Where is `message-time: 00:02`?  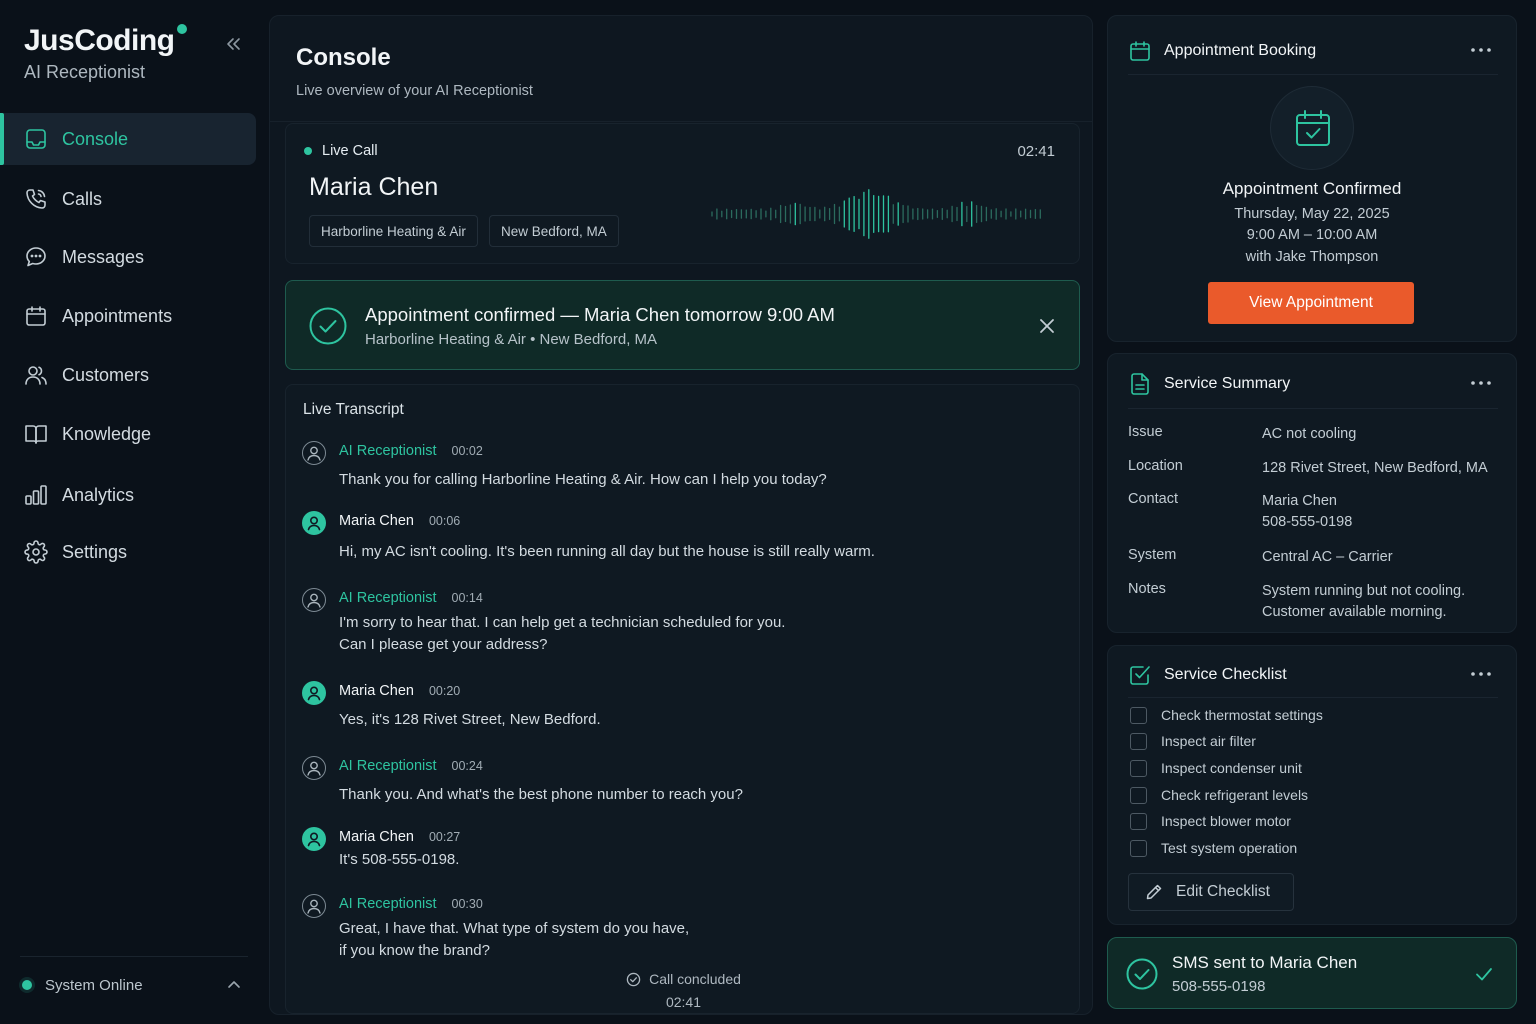
message-time: 00:02 is located at coordinates (467, 451).